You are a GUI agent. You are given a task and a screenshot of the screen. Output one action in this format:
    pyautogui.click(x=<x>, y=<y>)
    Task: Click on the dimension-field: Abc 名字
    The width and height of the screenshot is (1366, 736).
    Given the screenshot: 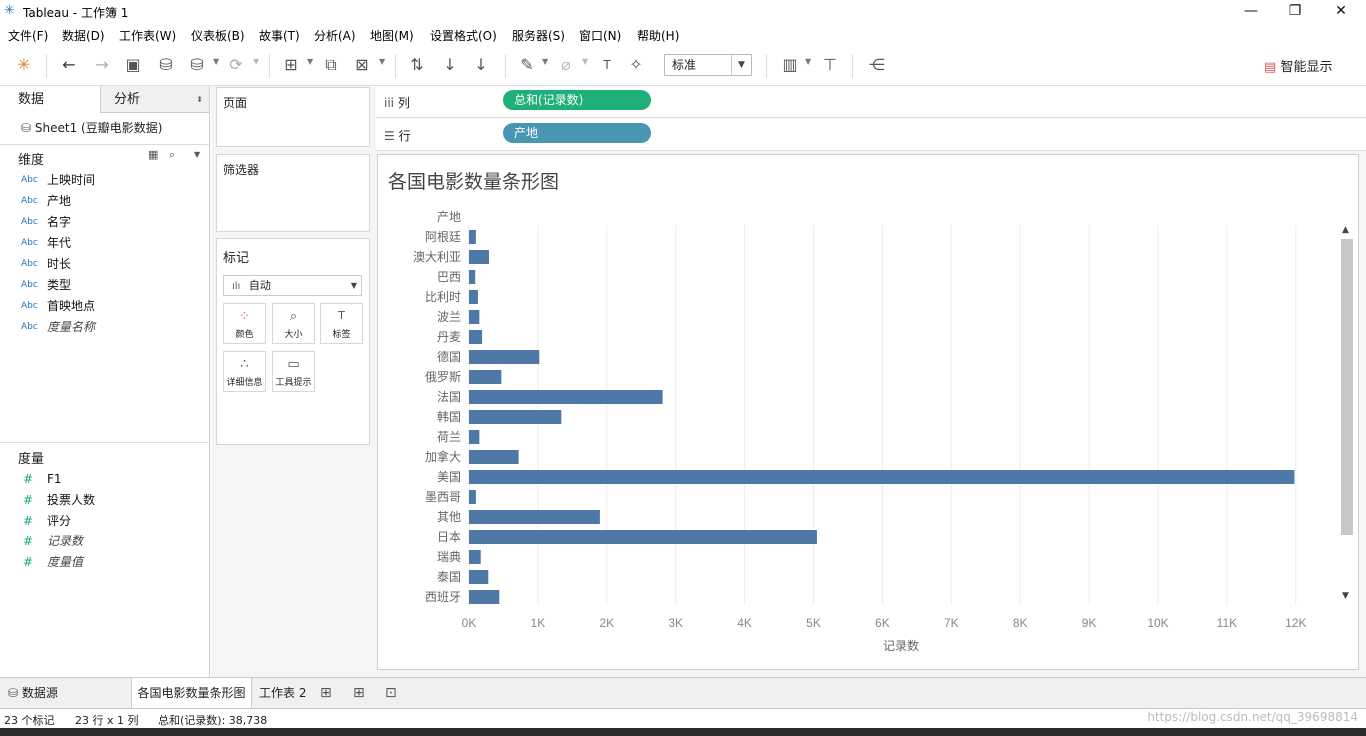 What is the action you would take?
    pyautogui.click(x=104, y=222)
    